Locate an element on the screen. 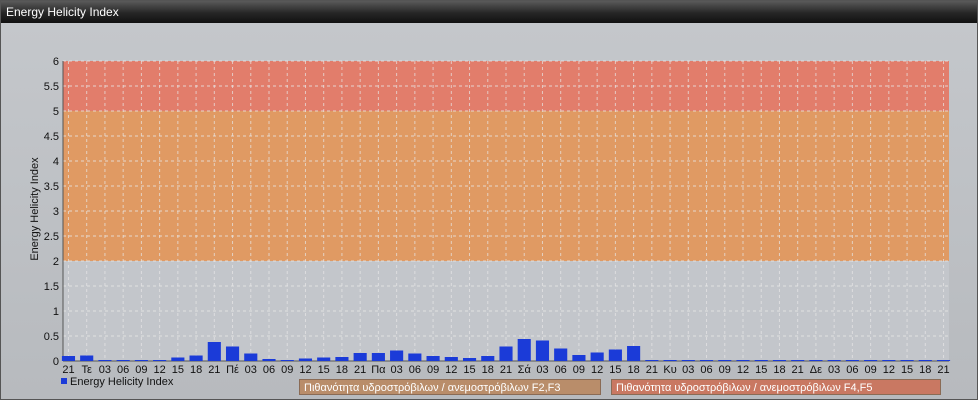 This screenshot has height=400, width=978. y-tick-label: 0 is located at coordinates (56, 362).